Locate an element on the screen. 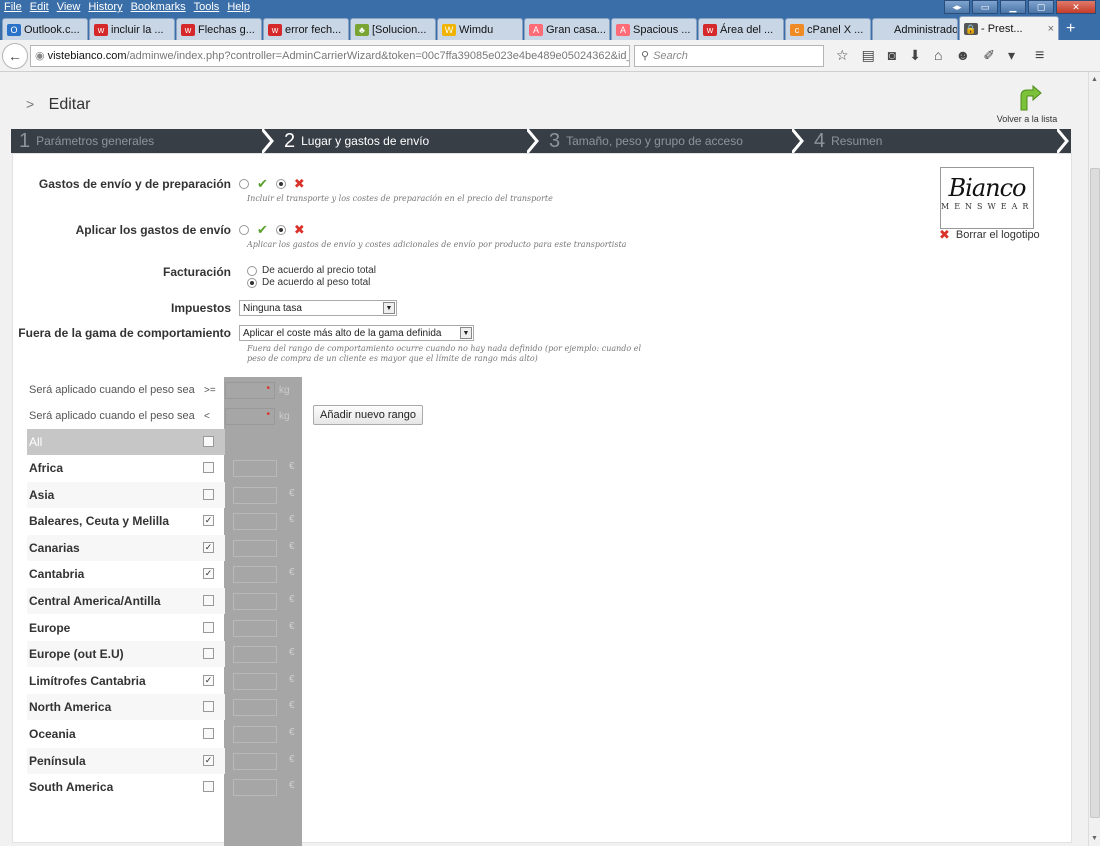 The height and width of the screenshot is (846, 1100). bookmark-star-icon: ☆ is located at coordinates (842, 55).